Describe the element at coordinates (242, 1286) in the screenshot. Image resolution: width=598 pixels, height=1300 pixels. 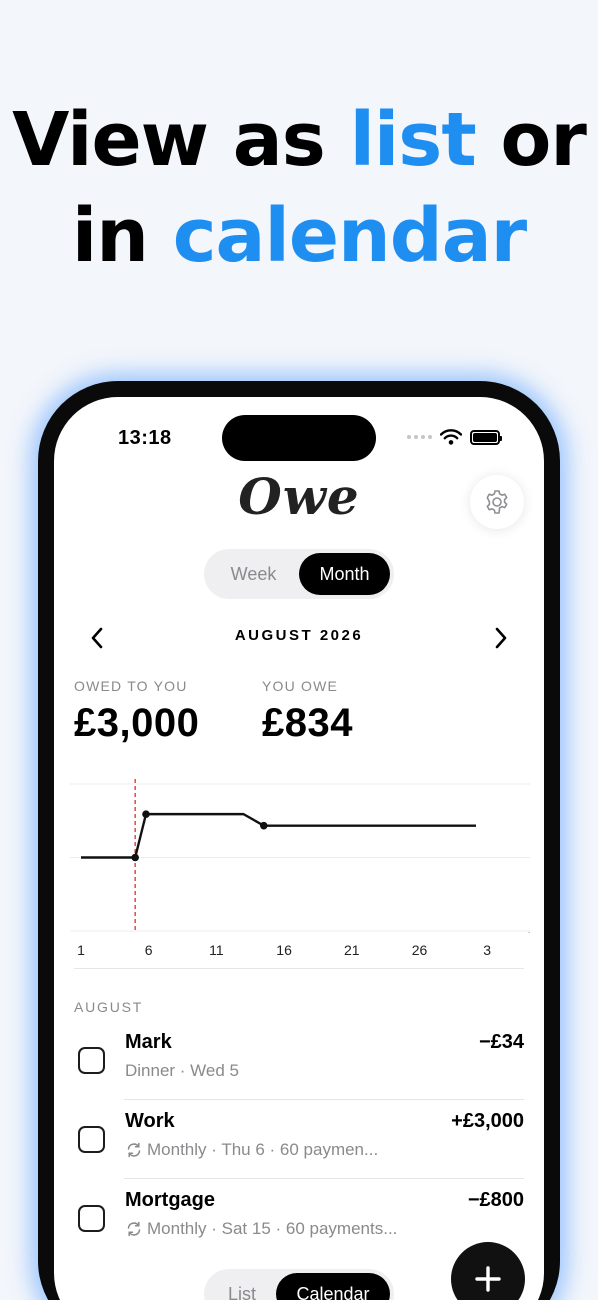
I see `tab-list: List` at that location.